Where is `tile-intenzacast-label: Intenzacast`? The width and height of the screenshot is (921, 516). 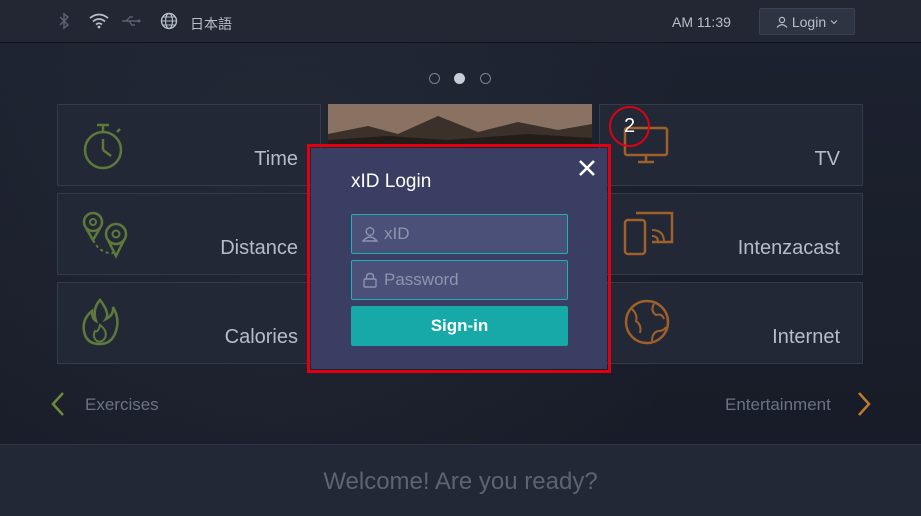
tile-intenzacast-label: Intenzacast is located at coordinates (788, 248).